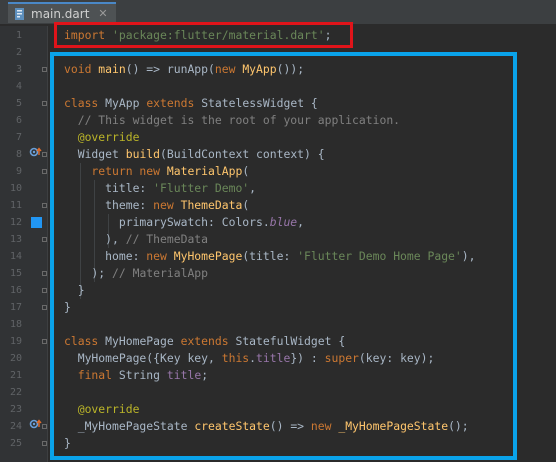 The width and height of the screenshot is (556, 462). Describe the element at coordinates (298, 205) in the screenshot. I see `code-line: theme: new ThemeData(` at that location.